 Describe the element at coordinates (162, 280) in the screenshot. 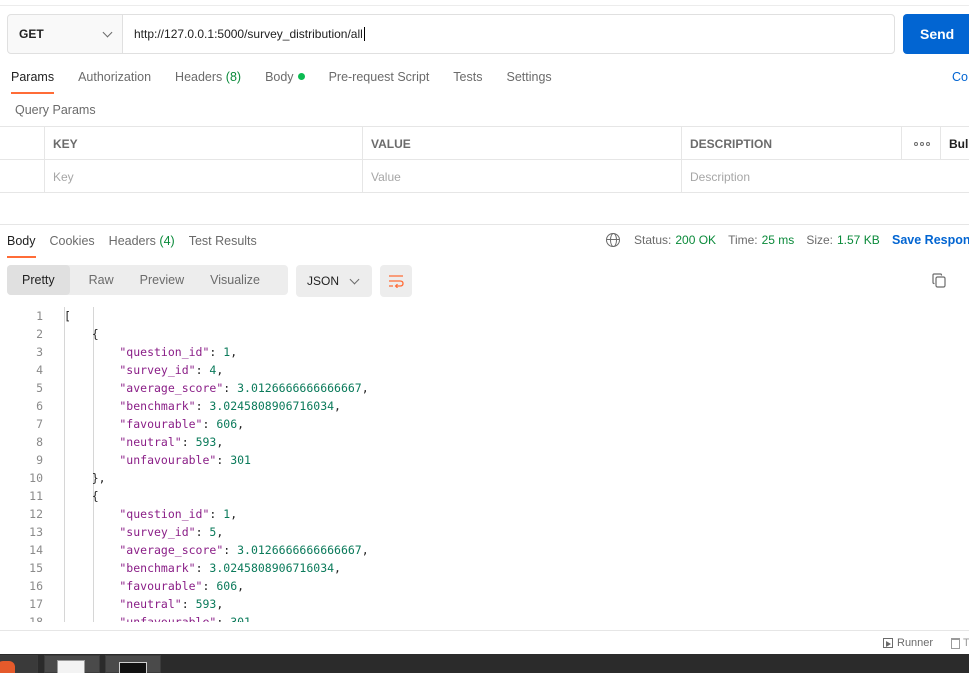

I see `mode-preview: Preview` at that location.